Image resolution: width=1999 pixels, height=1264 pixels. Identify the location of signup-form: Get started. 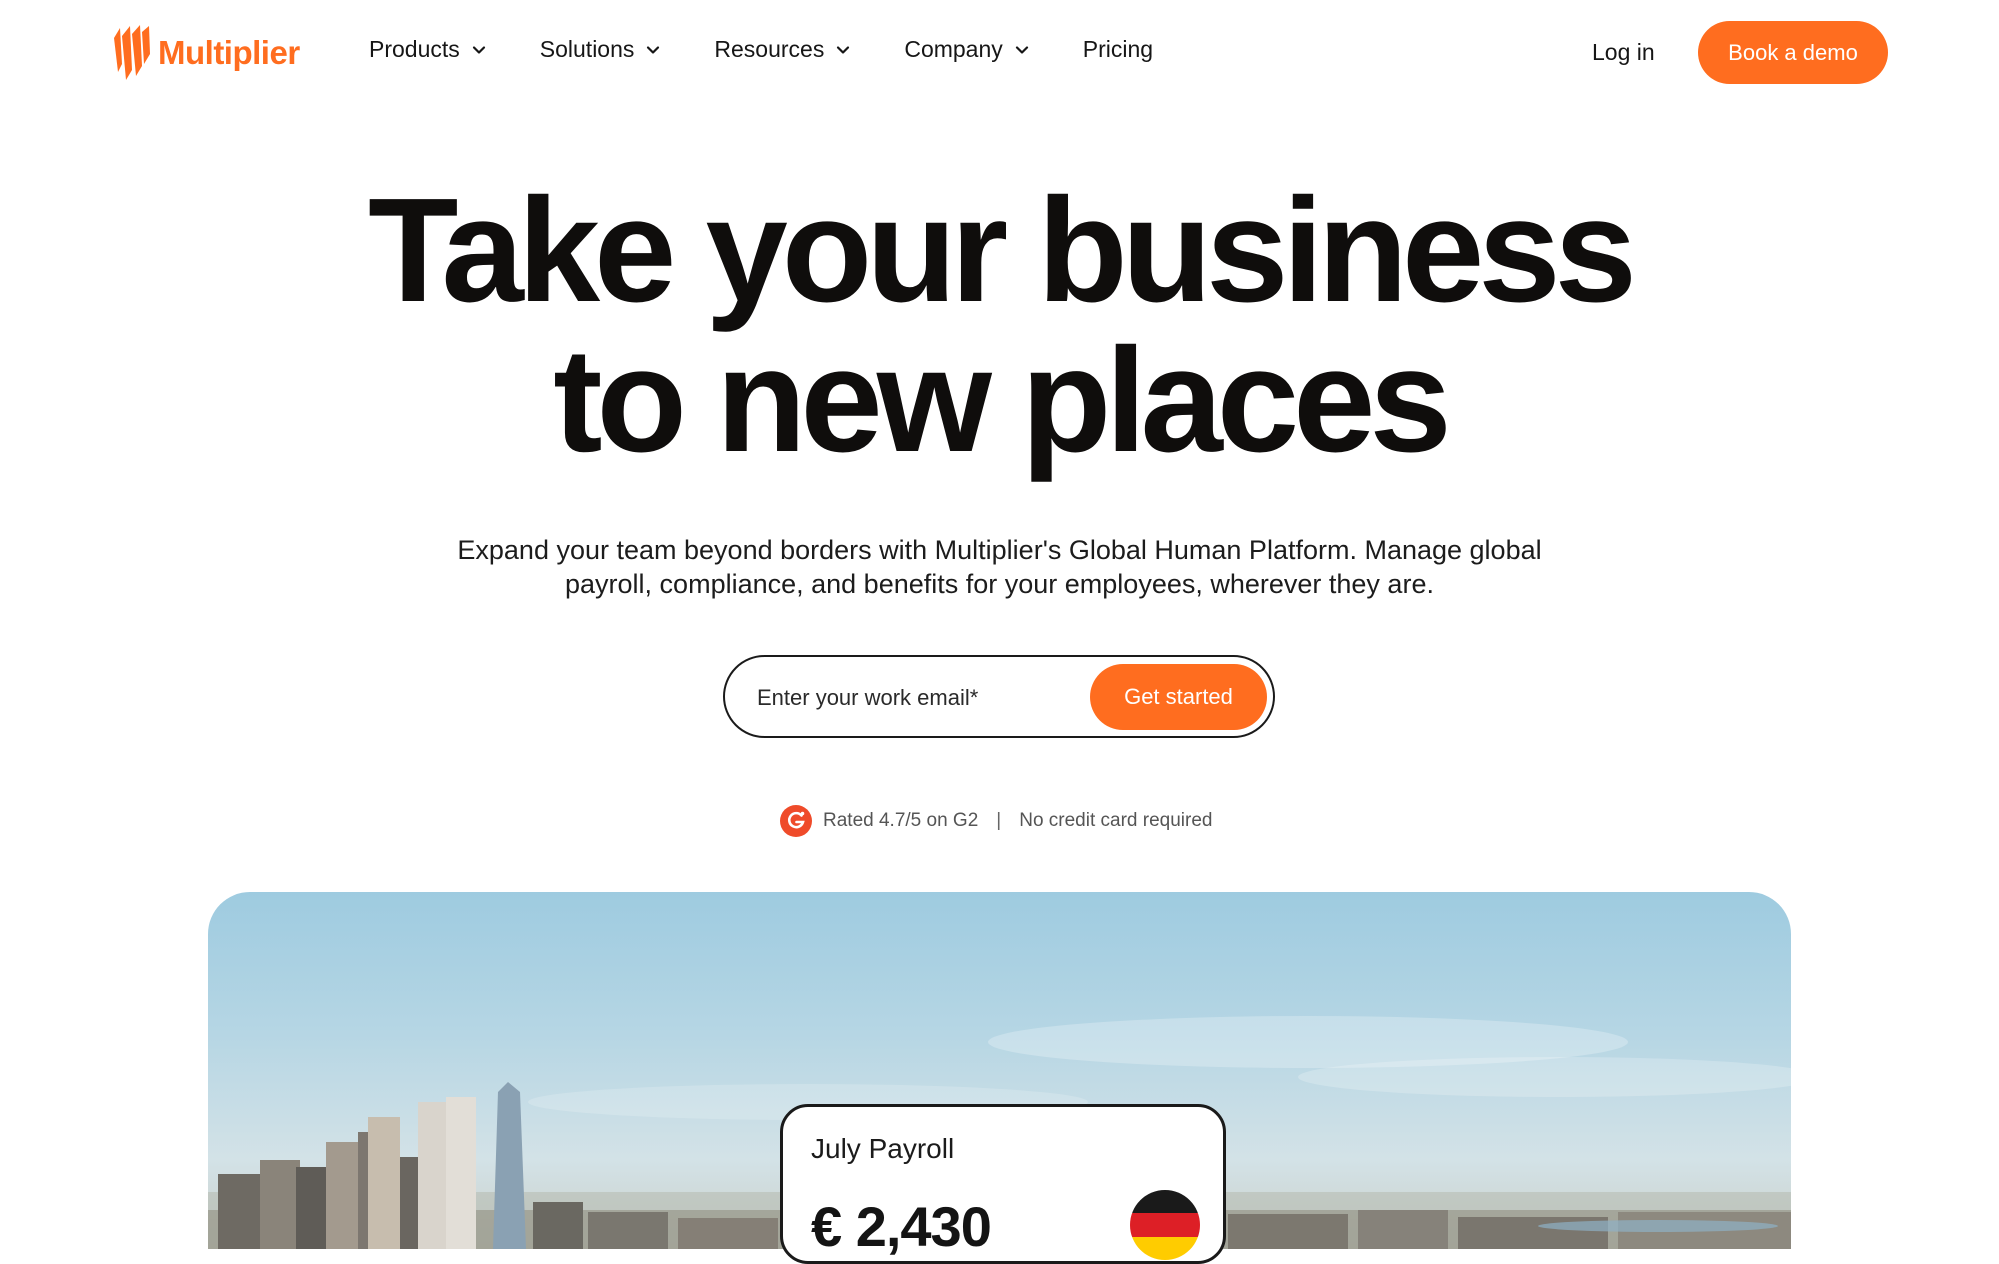
(999, 696).